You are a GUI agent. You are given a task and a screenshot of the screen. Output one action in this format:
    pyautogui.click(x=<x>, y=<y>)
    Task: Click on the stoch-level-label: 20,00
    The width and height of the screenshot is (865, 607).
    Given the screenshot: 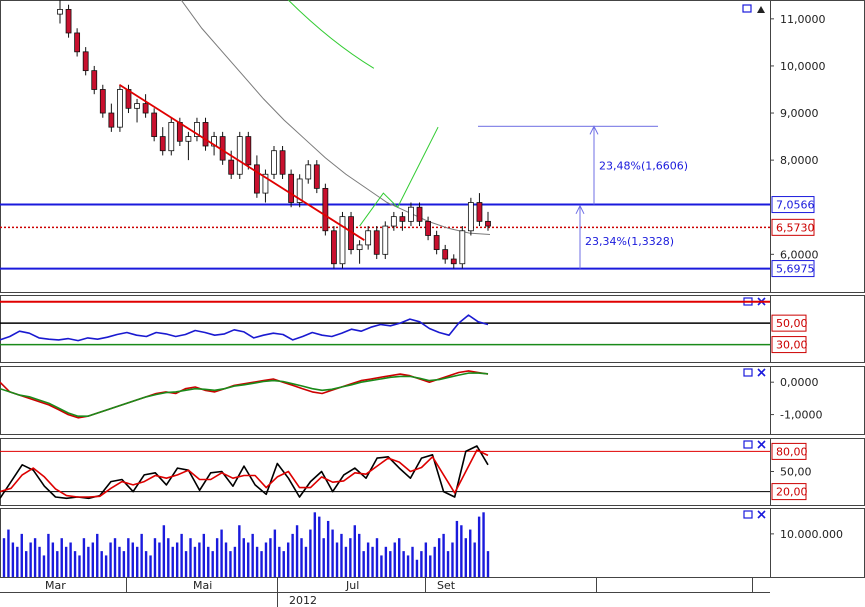 What is the action you would take?
    pyautogui.click(x=792, y=492)
    